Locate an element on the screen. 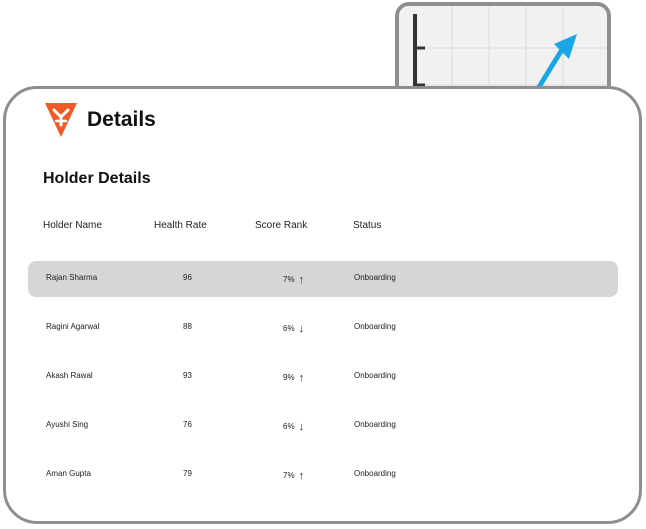 The width and height of the screenshot is (646, 529). holder-name: Rajan Sharma is located at coordinates (72, 277).